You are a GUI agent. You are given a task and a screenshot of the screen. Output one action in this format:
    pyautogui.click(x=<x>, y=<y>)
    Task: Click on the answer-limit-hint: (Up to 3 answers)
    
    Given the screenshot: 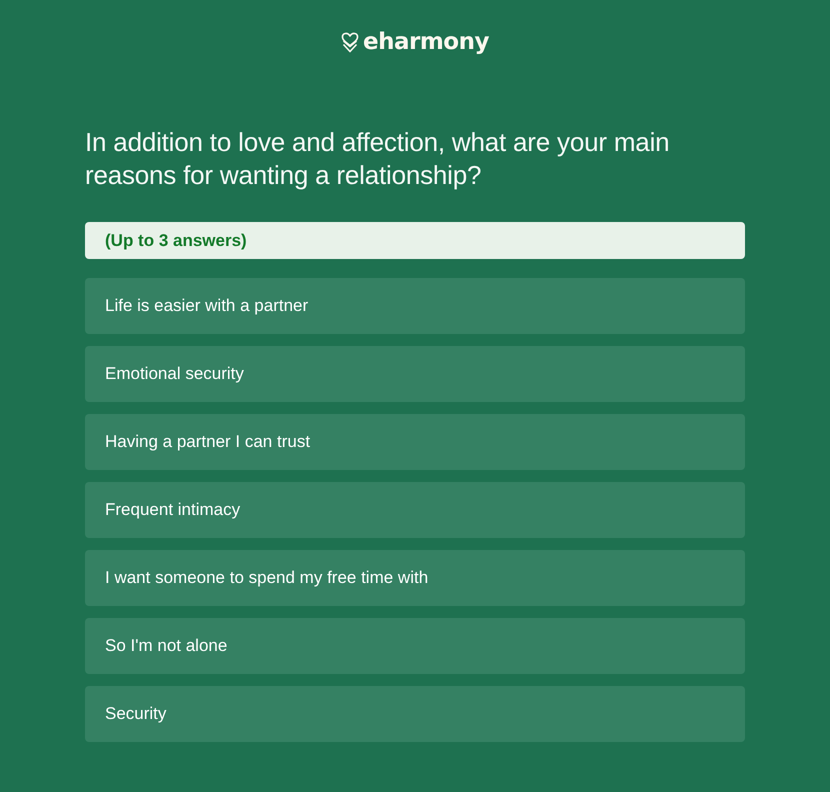 What is the action you would take?
    pyautogui.click(x=415, y=240)
    